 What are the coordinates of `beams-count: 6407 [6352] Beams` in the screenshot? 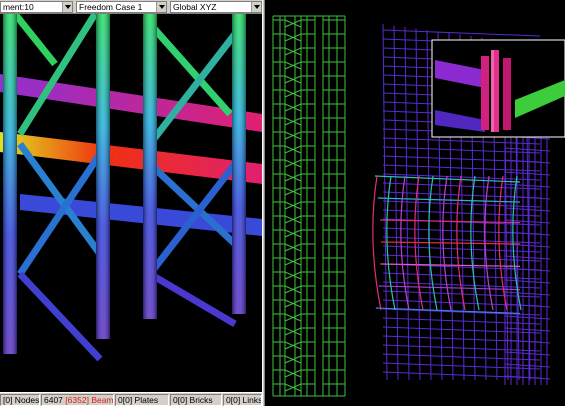 It's located at (77, 400).